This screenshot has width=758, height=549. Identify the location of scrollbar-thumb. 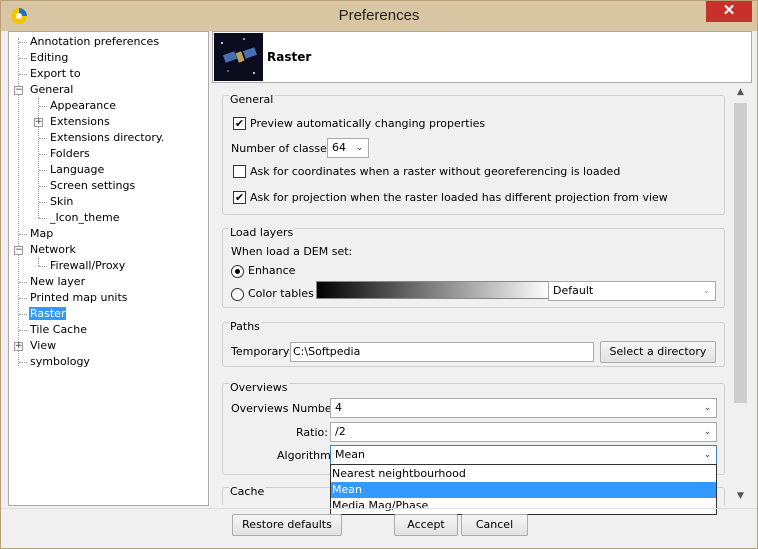
(740, 253).